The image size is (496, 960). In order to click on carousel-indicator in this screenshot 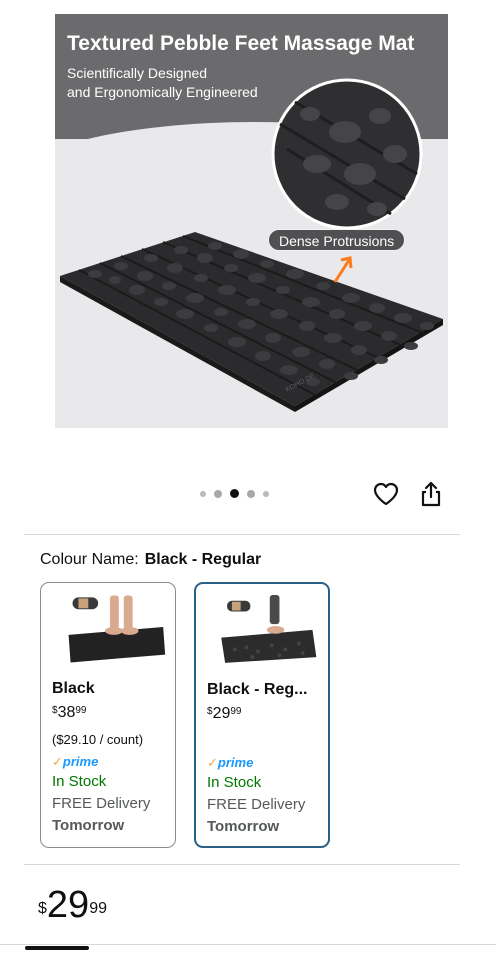, I will do `click(234, 493)`.